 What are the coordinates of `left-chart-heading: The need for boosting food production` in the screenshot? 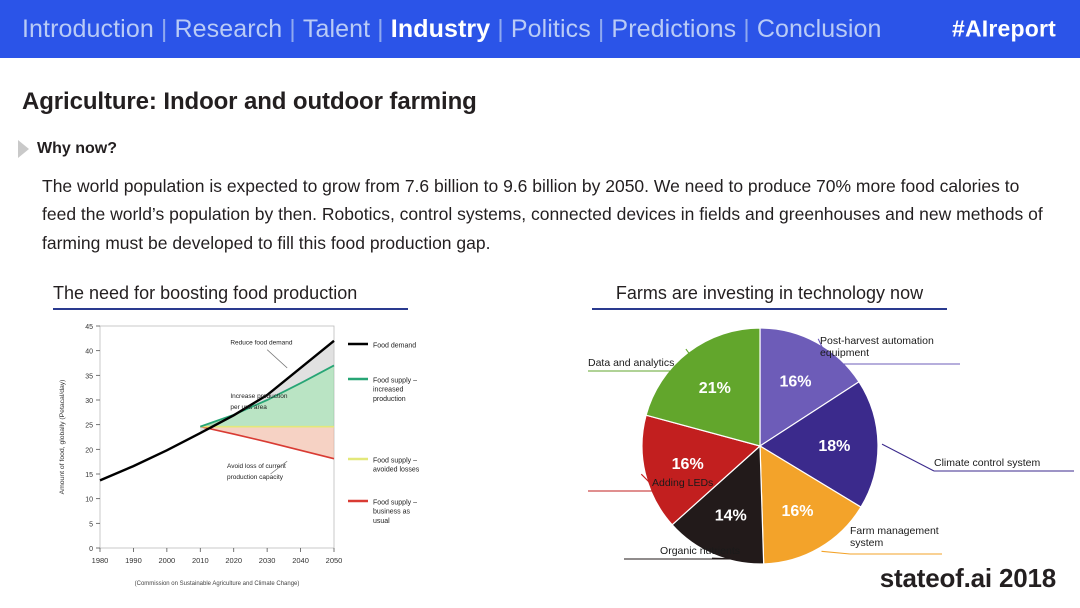 It's located at (230, 296).